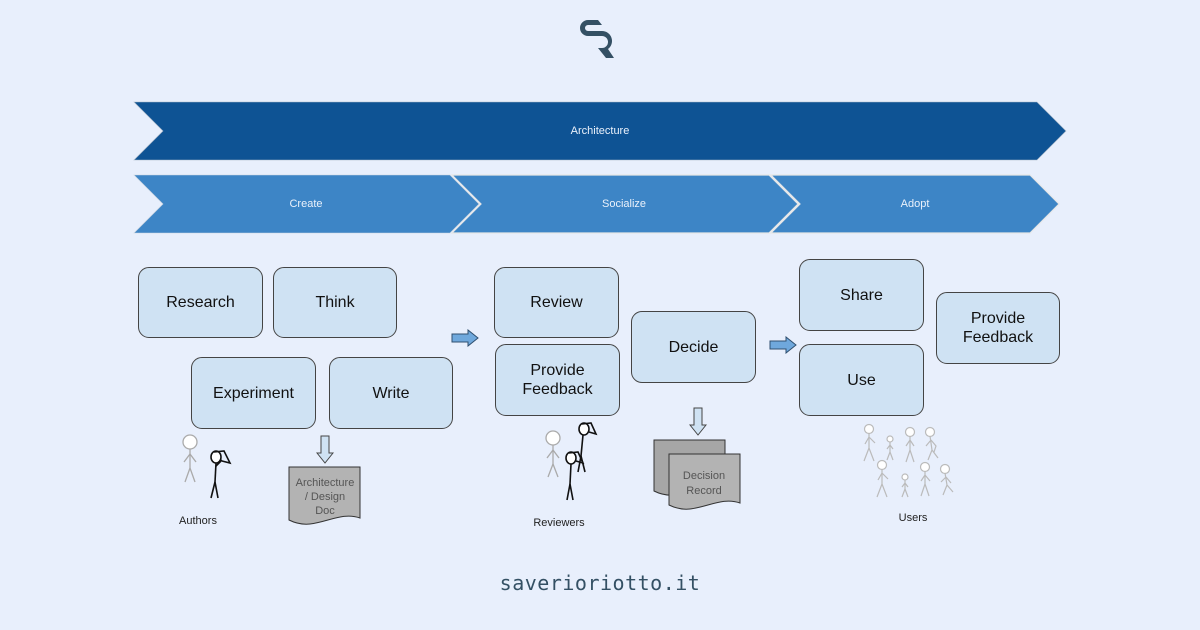 The image size is (1200, 630). Describe the element at coordinates (624, 204) in the screenshot. I see `phase-label-socialize: Socialize` at that location.